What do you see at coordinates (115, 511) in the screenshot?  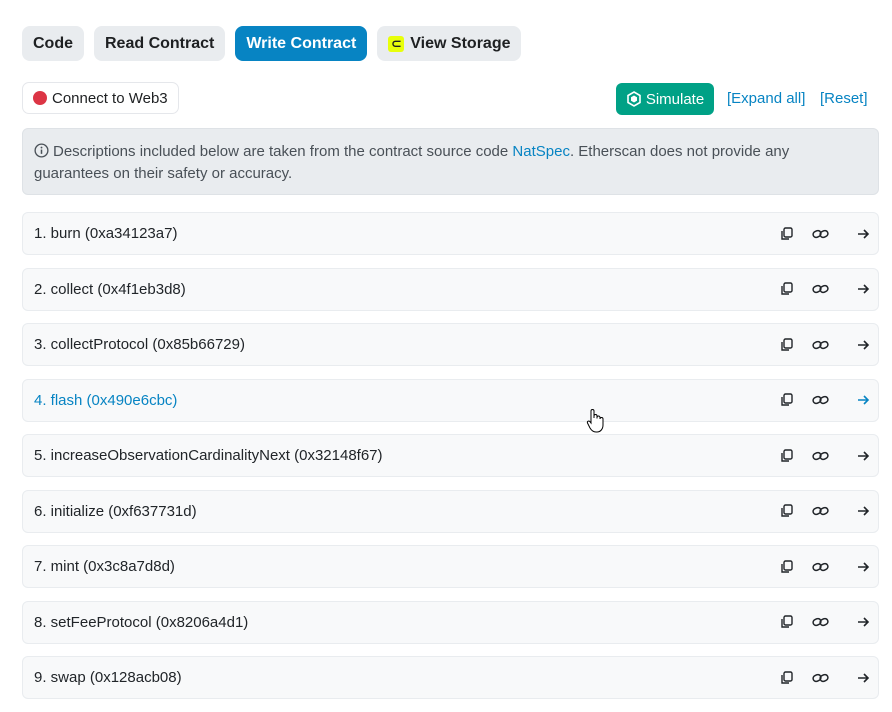 I see `function-label: 6. initialize (0xf637731d)` at bounding box center [115, 511].